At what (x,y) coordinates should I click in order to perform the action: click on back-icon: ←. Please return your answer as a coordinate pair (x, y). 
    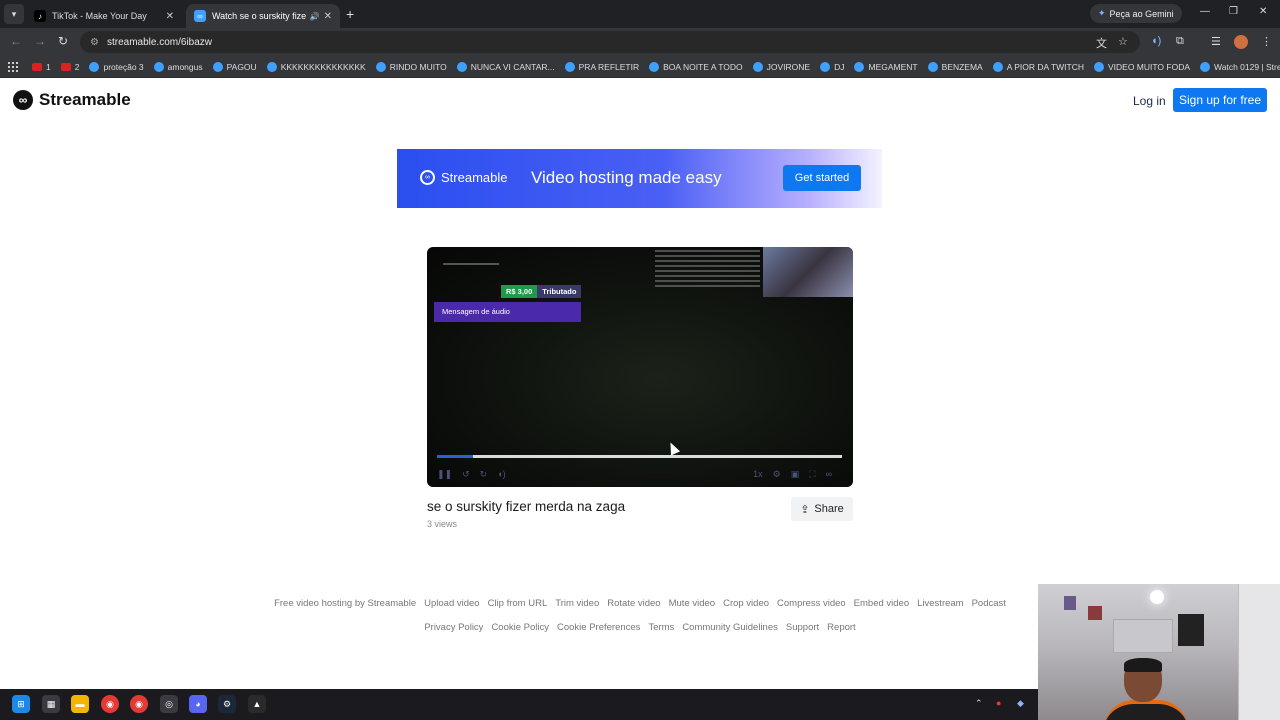
    Looking at the image, I should click on (16, 41).